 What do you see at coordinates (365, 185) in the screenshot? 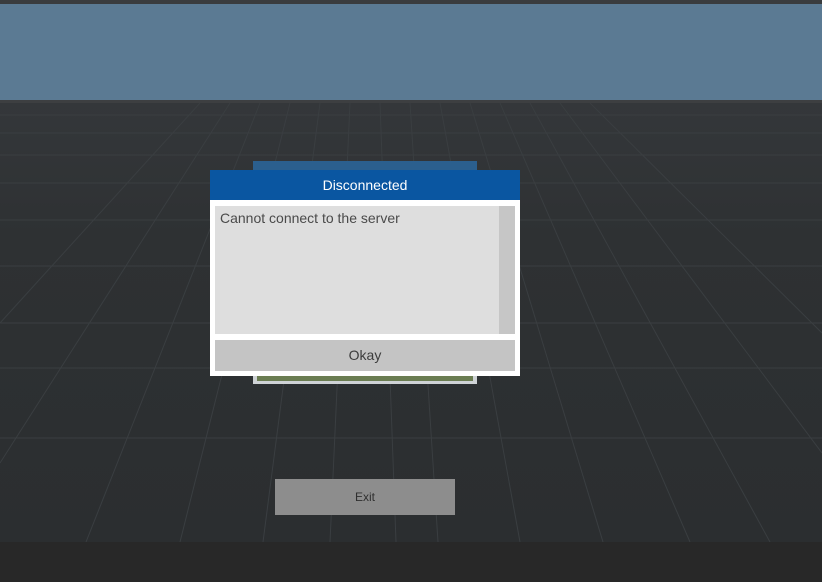
I see `dialog-title: Disconnected` at bounding box center [365, 185].